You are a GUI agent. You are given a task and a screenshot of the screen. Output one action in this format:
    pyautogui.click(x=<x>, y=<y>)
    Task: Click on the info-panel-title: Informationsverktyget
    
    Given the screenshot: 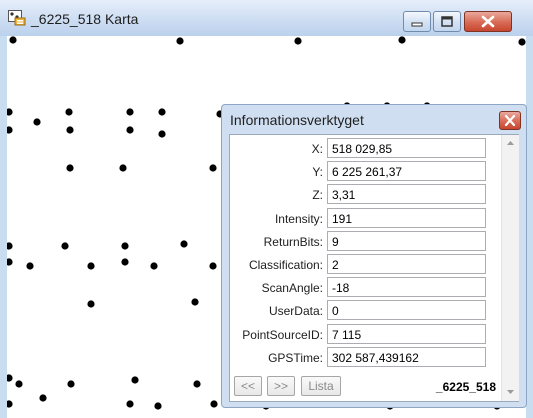 What is the action you would take?
    pyautogui.click(x=297, y=120)
    